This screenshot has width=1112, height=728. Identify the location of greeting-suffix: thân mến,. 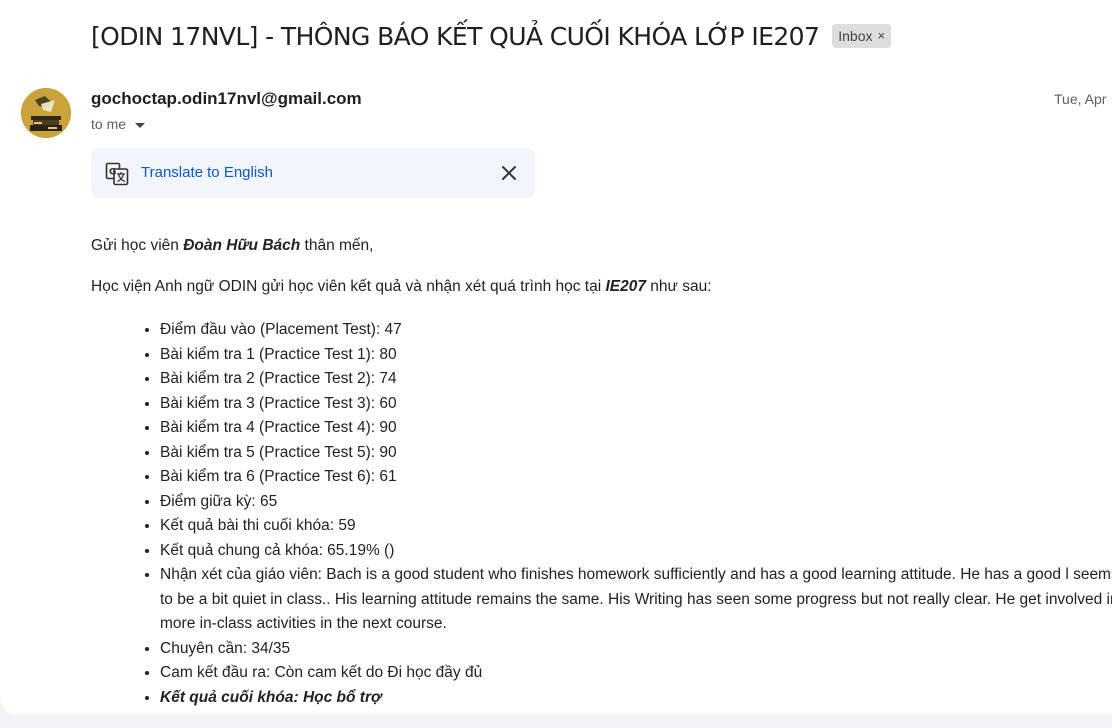
(337, 245).